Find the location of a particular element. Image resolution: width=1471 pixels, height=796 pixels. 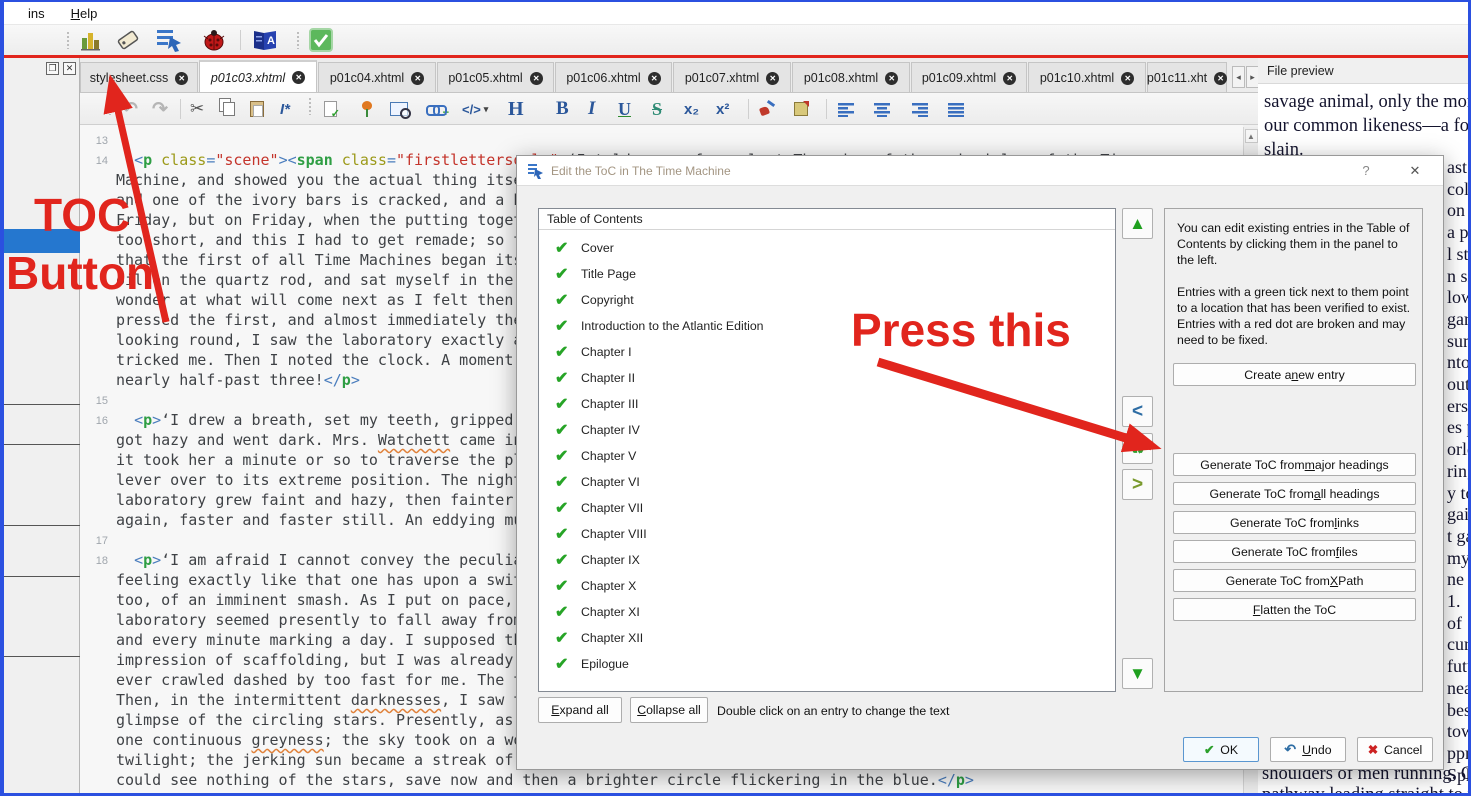

strikethrough-icon: S is located at coordinates (657, 109).